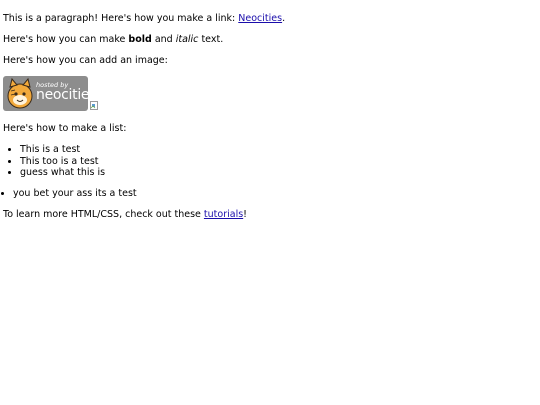 The width and height of the screenshot is (540, 405). Describe the element at coordinates (65, 128) in the screenshot. I see `list-paragraph: Here's how to make a list:` at that location.